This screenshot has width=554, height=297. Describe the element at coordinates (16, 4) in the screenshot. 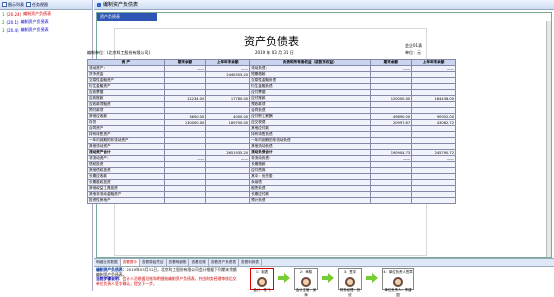

I see `tab-label: 图示列表` at that location.